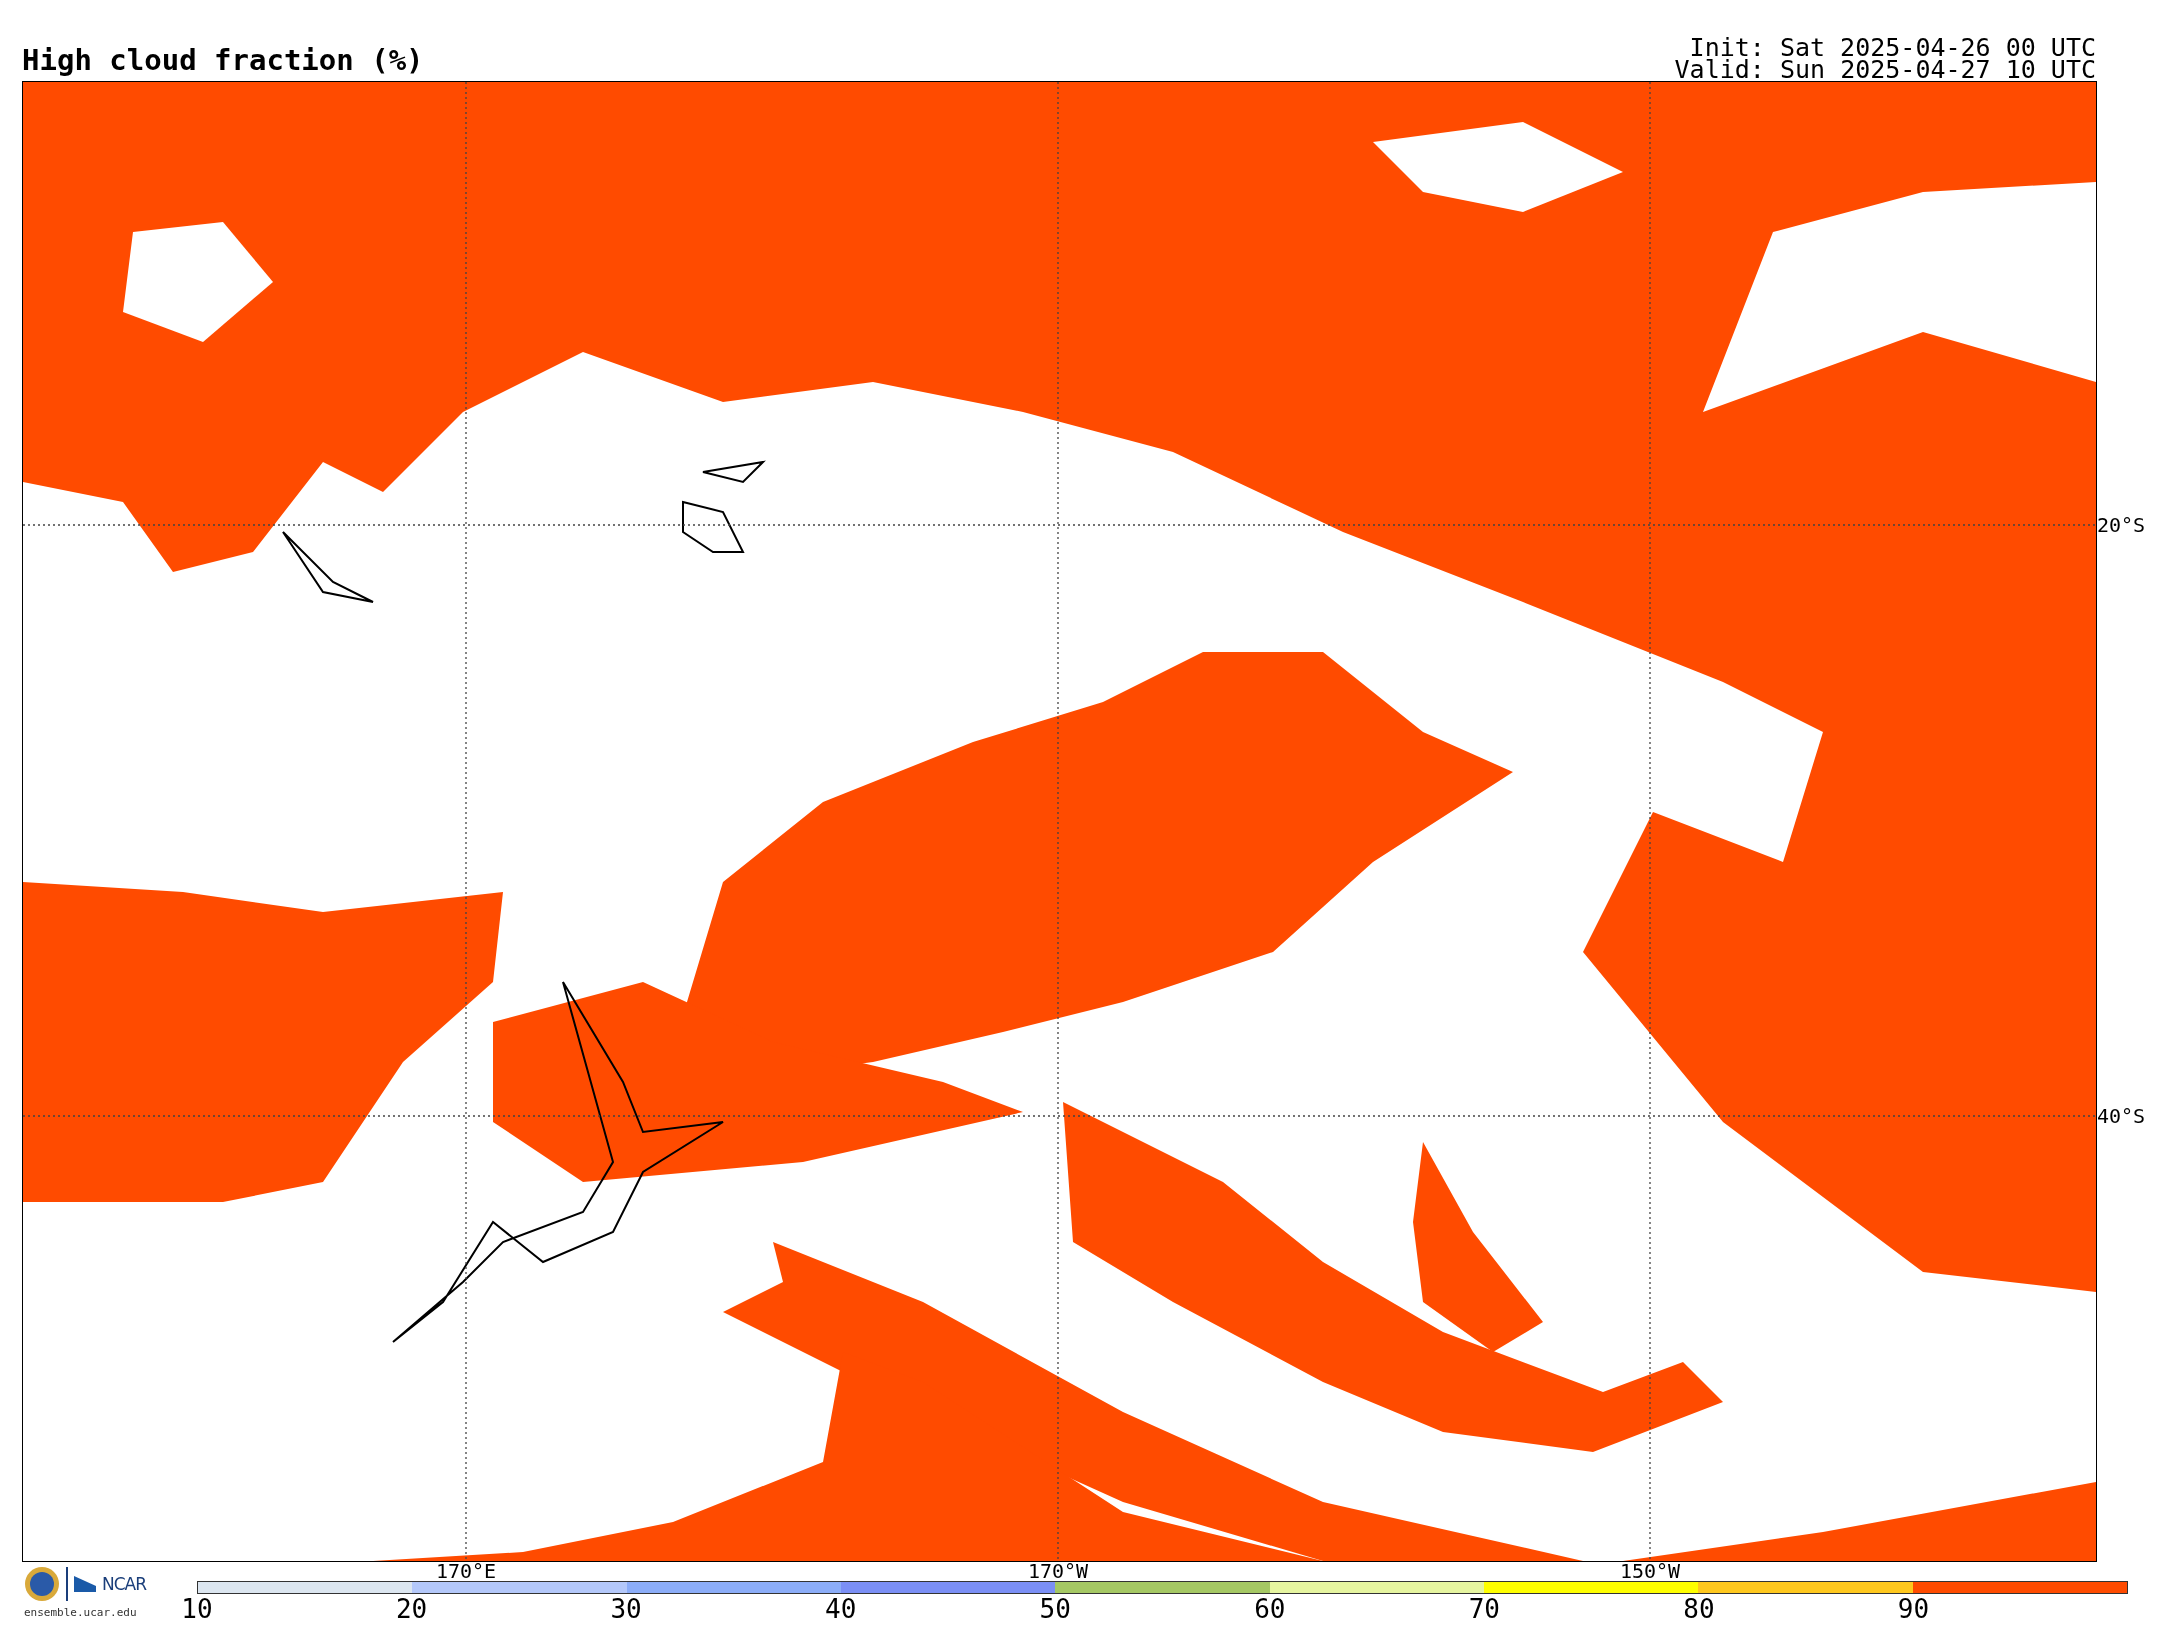 The width and height of the screenshot is (2160, 1626). Describe the element at coordinates (124, 1584) in the screenshot. I see `logo-text: NCAR` at that location.